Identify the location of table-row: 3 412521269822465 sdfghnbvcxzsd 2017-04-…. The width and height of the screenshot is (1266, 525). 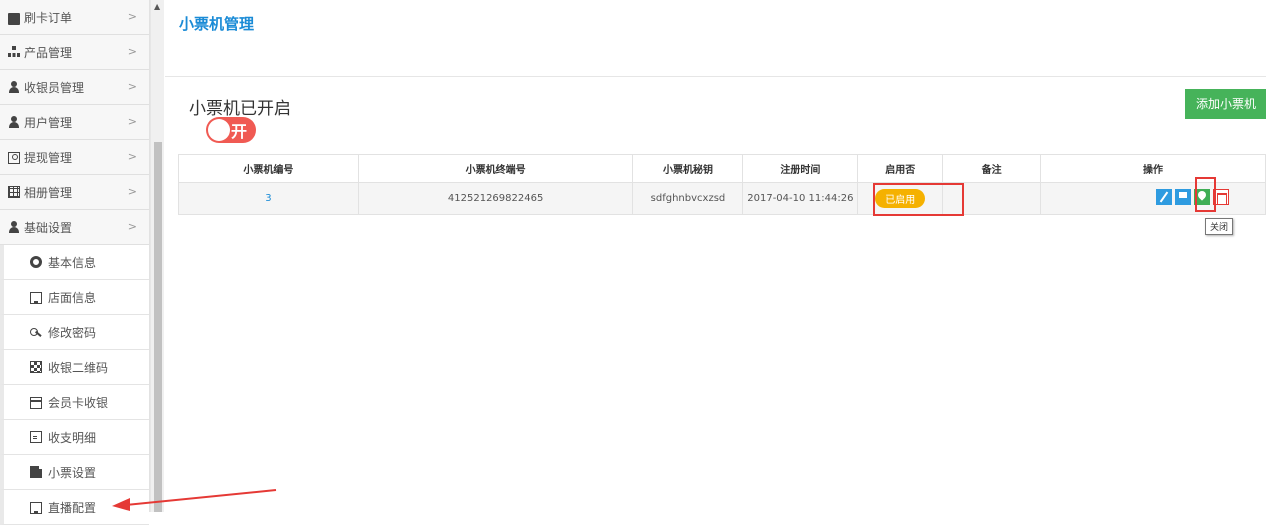
(722, 198).